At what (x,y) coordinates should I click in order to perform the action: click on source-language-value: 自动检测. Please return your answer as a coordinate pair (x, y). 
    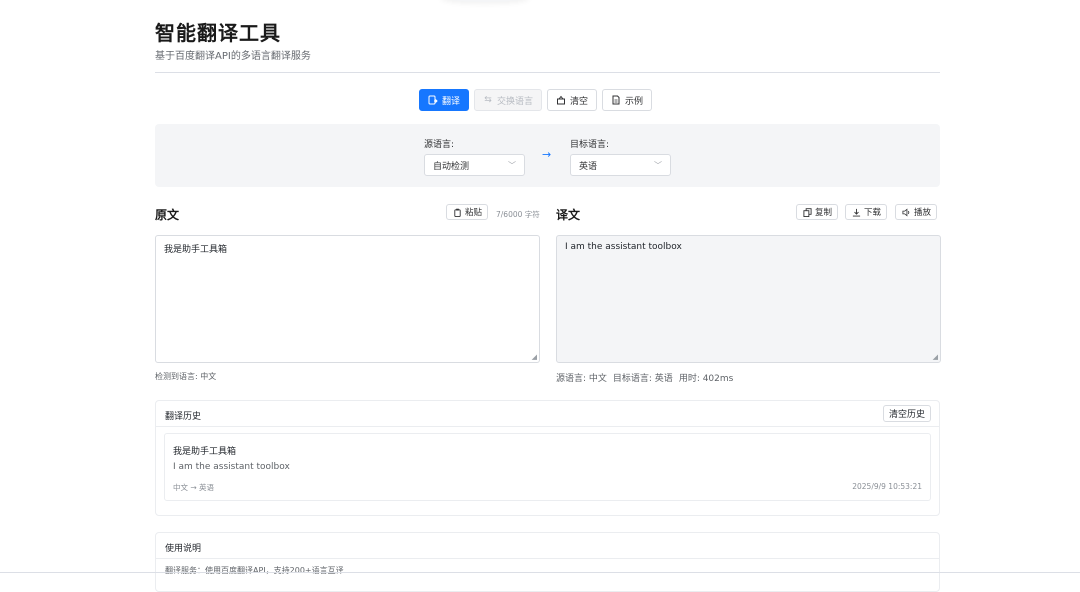
    Looking at the image, I should click on (451, 166).